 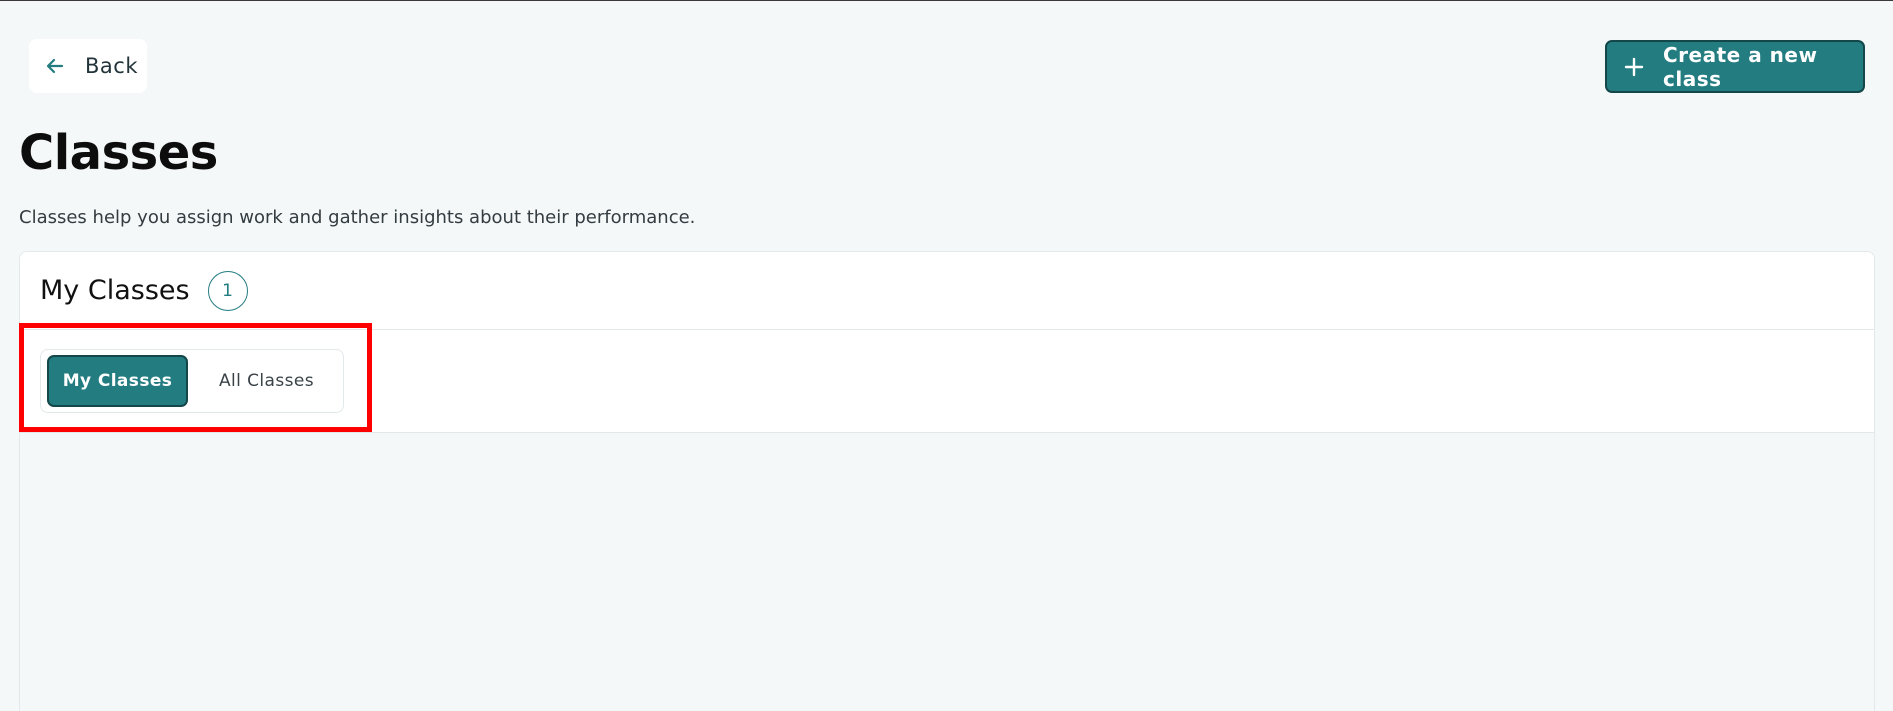 What do you see at coordinates (192, 381) in the screenshot?
I see `class-filter-toggle: My Classes All Classes` at bounding box center [192, 381].